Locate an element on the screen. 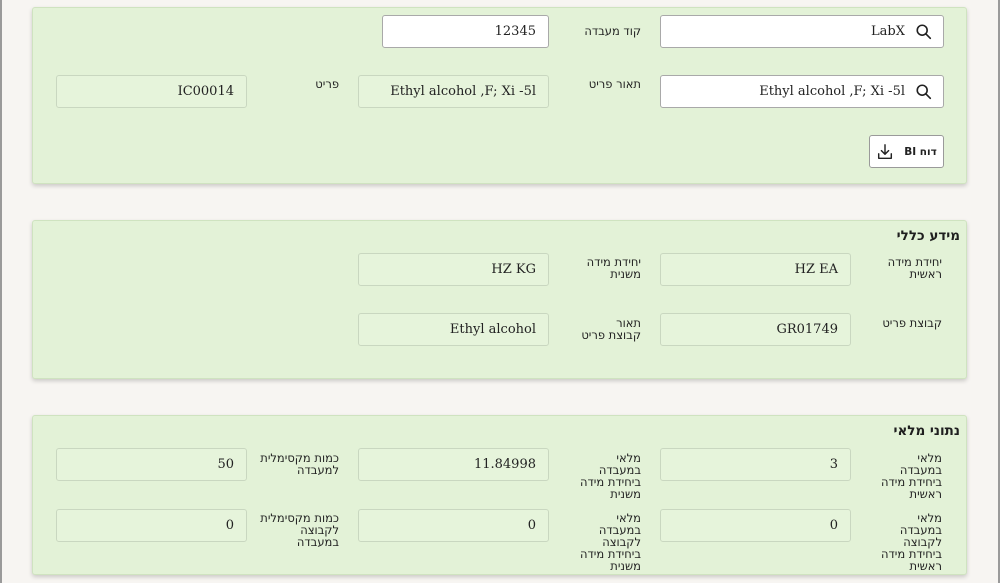 This screenshot has width=1000, height=583. window-frame-left is located at coordinates (1, 291).